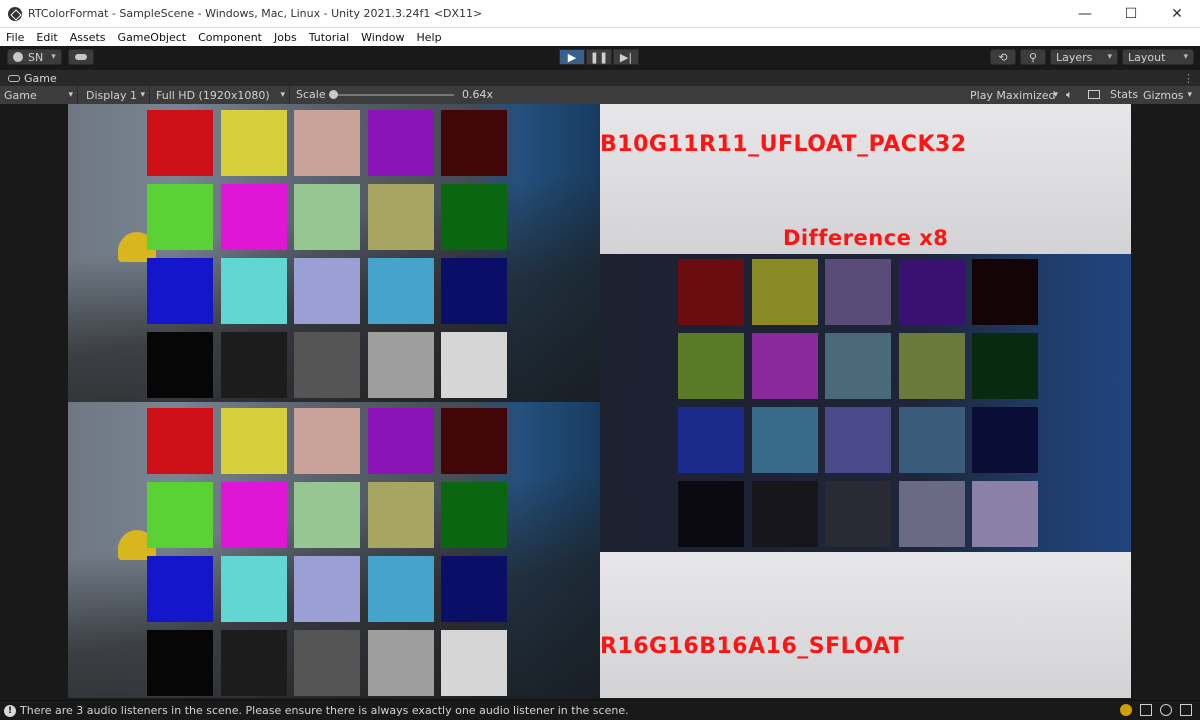  Describe the element at coordinates (474, 291) in the screenshot. I see `color-swatch-top-r3-c5` at that location.